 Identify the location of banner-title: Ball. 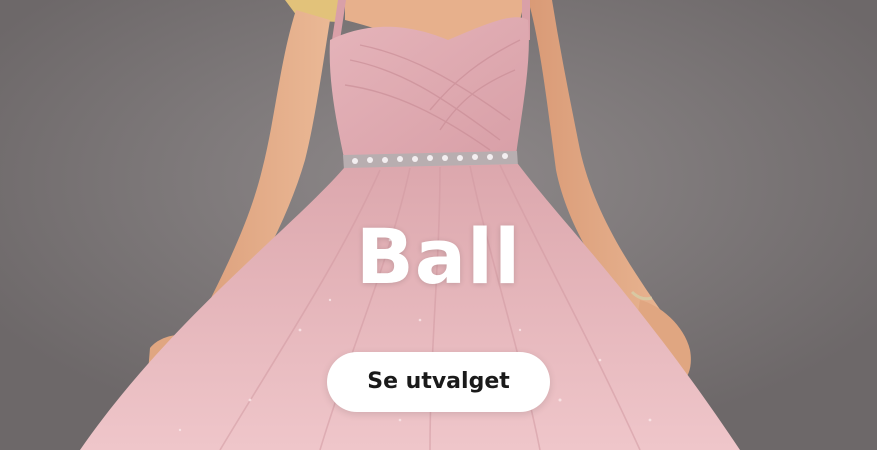
(438, 256).